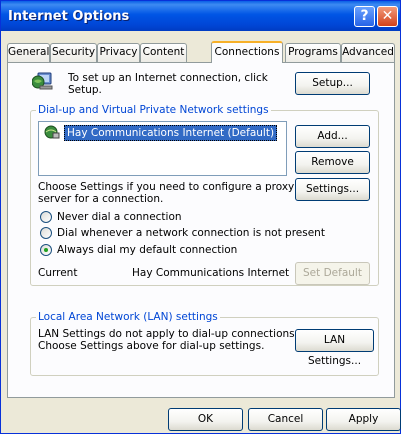 This screenshot has width=401, height=434. I want to click on always-dial-radio, so click(46, 250).